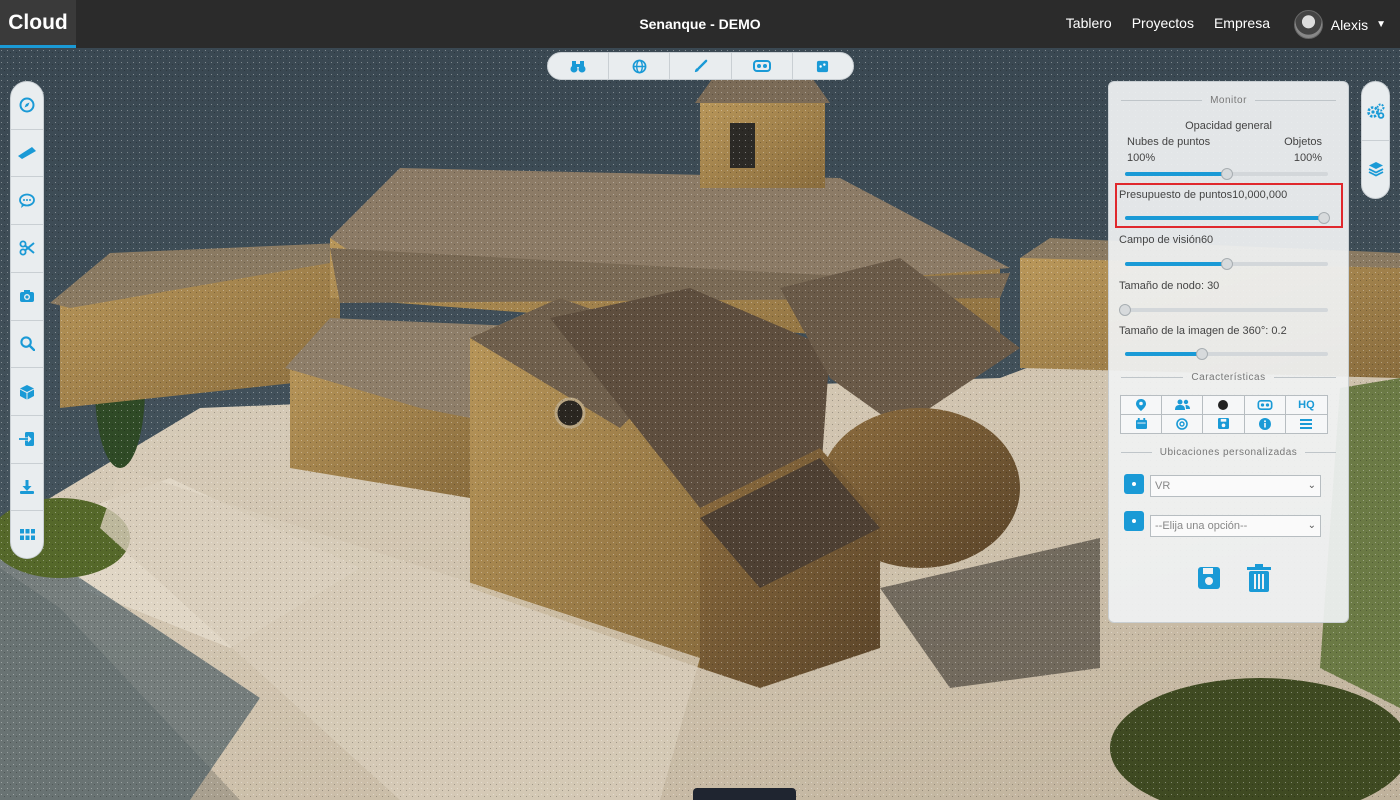 The height and width of the screenshot is (800, 1400). I want to click on location-select-2: --Elija una opción-- ⌄, so click(1235, 526).